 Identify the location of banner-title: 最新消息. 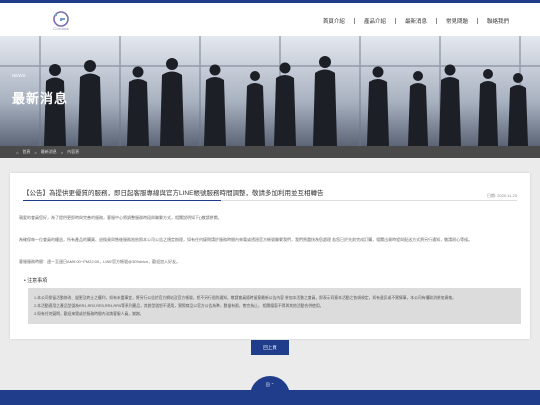
(40, 98).